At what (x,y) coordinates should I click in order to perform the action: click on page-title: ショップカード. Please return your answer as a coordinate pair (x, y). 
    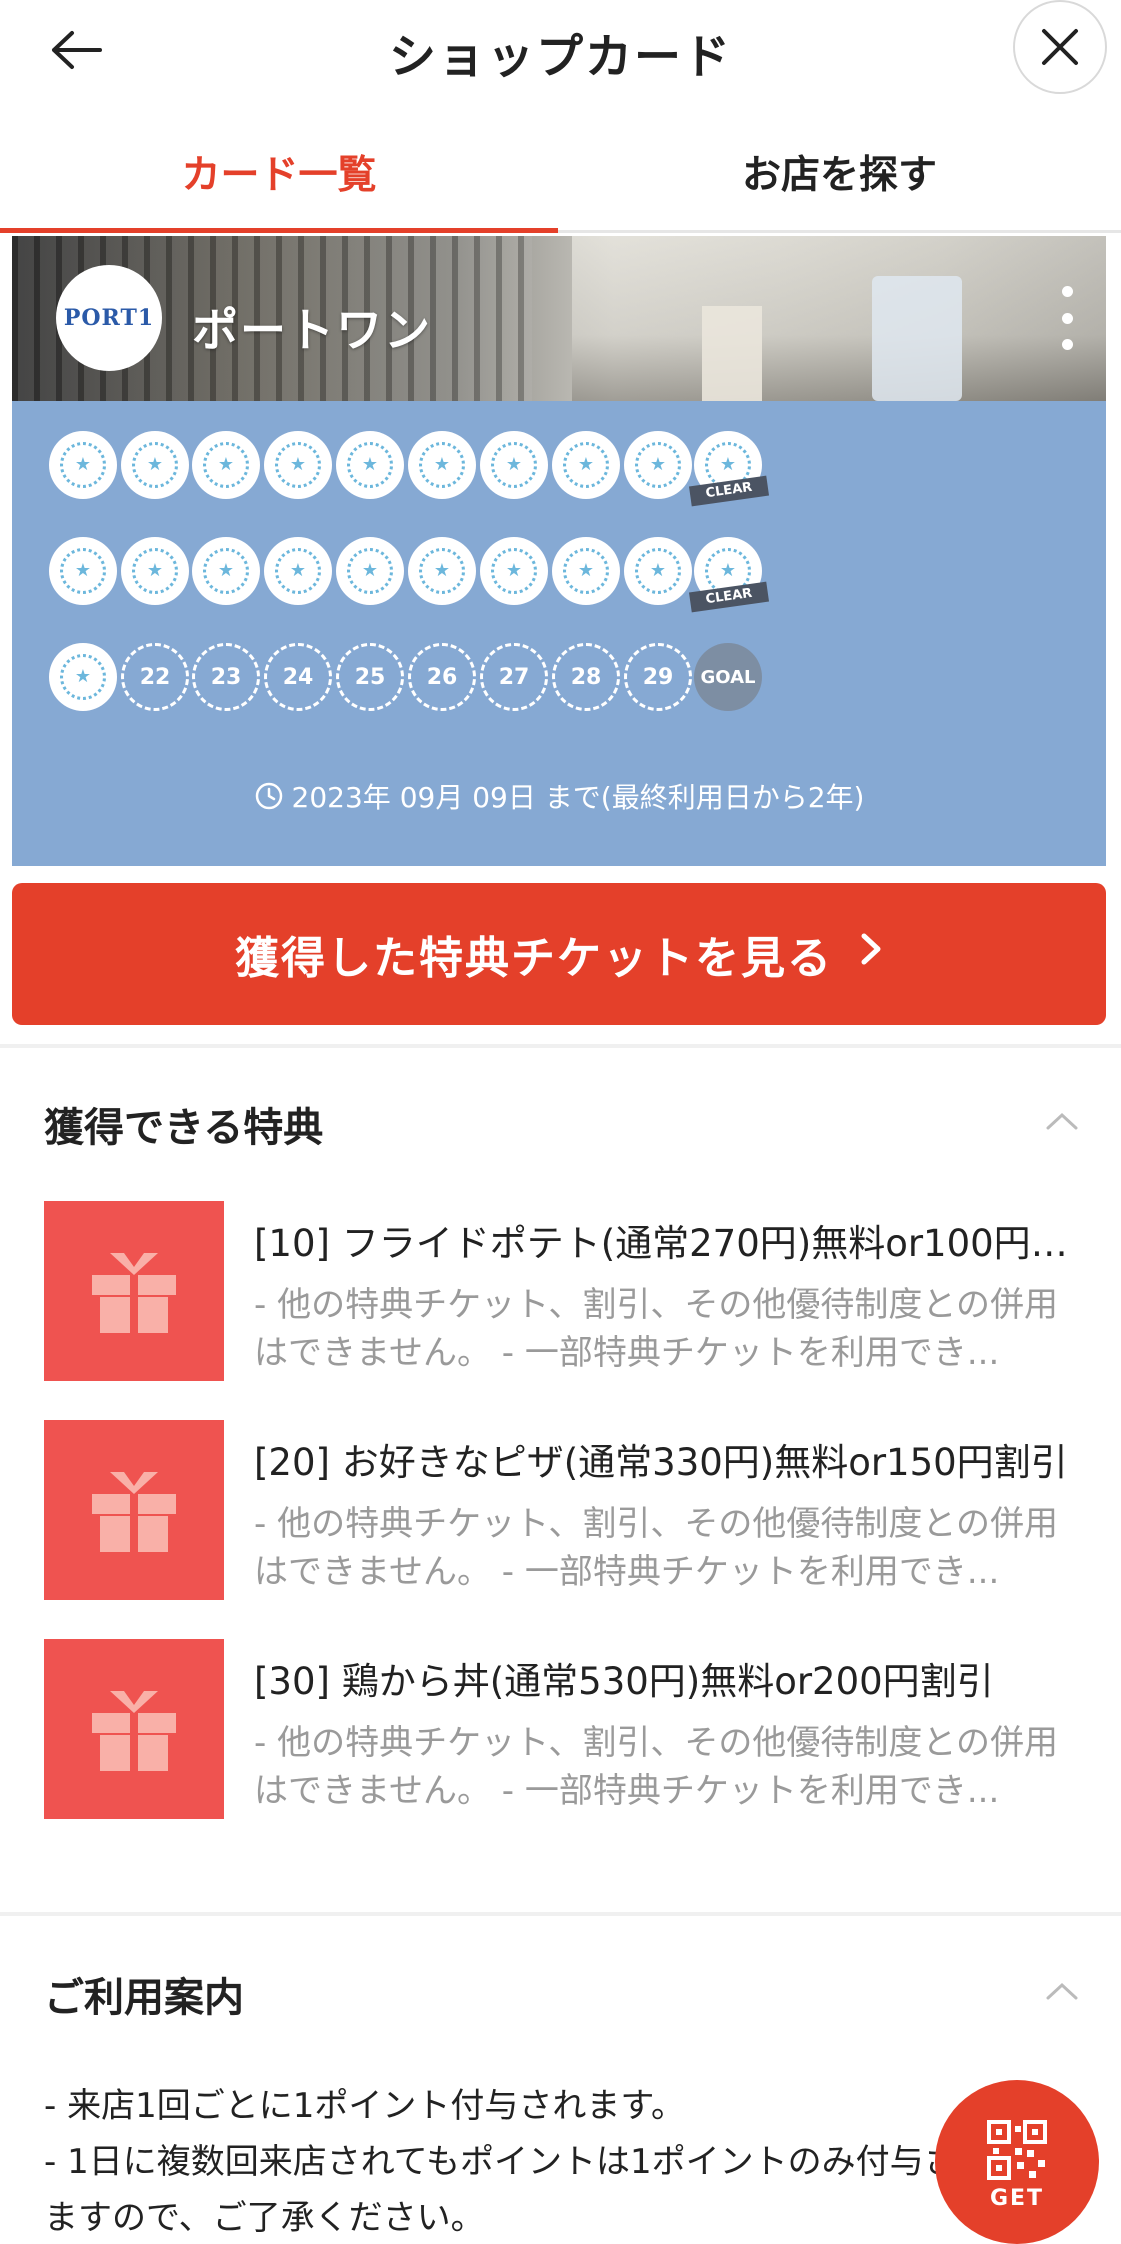
    Looking at the image, I should click on (560, 57).